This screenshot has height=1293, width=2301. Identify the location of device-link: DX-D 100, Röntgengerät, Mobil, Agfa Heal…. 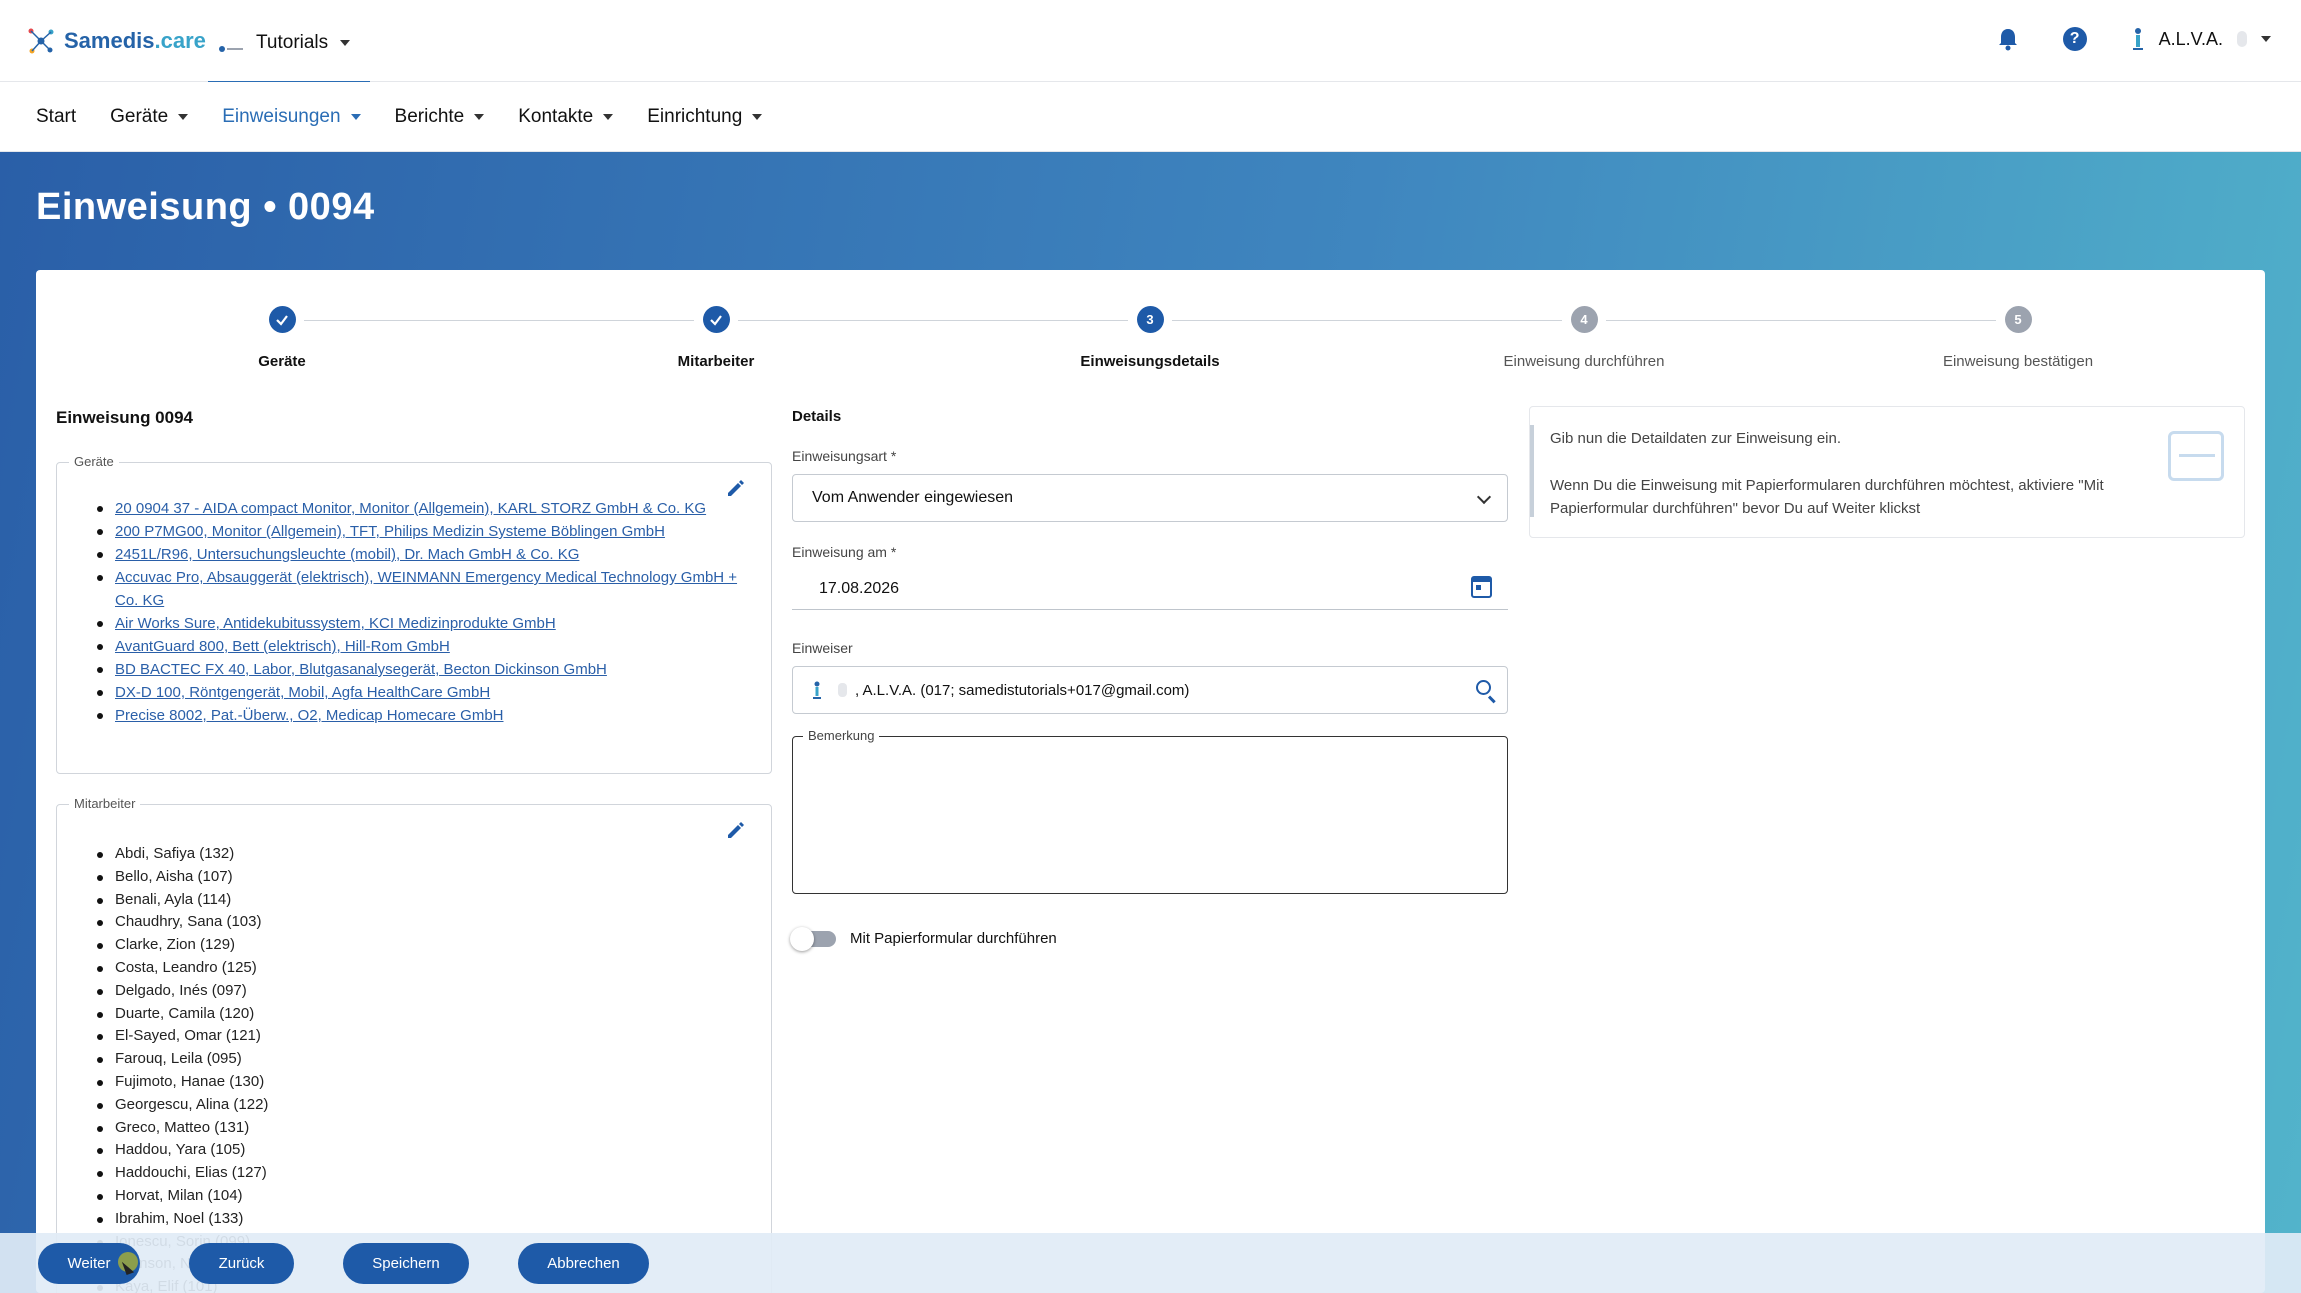
(302, 692).